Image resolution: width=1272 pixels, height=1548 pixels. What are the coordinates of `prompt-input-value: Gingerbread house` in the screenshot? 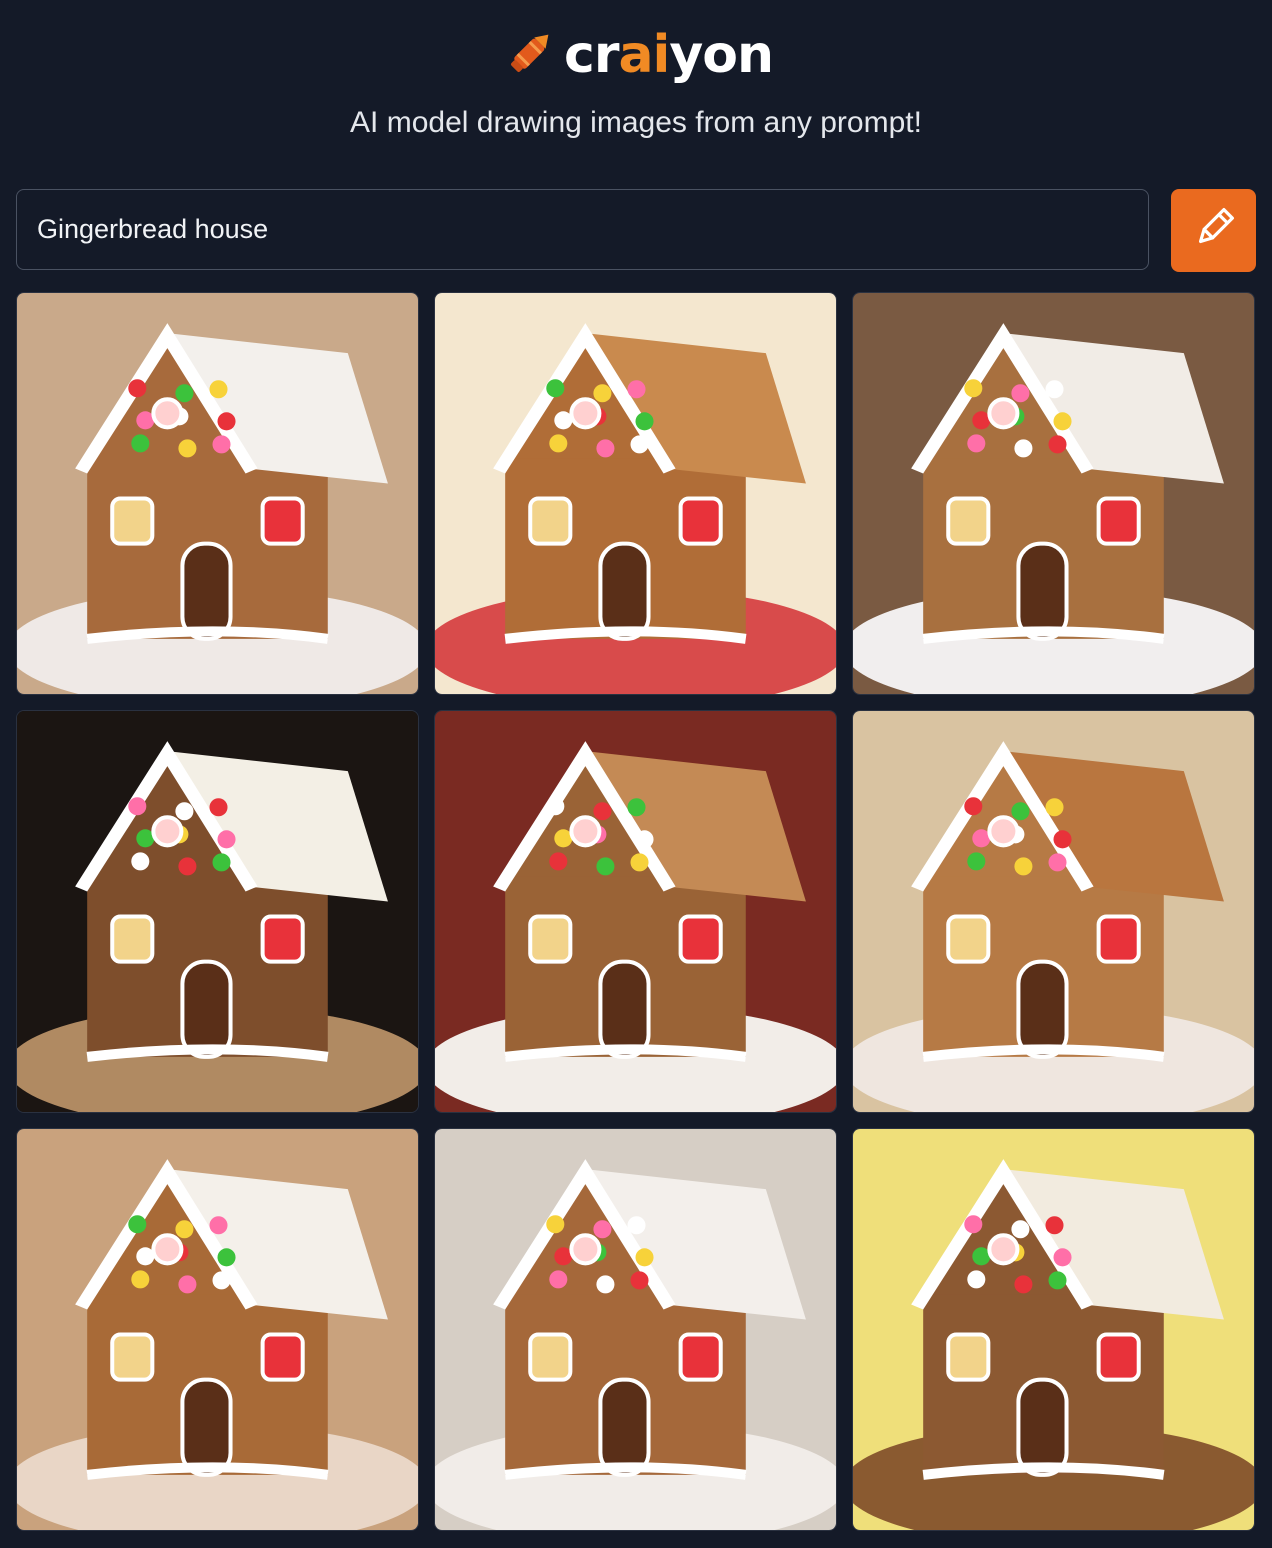 It's located at (153, 229).